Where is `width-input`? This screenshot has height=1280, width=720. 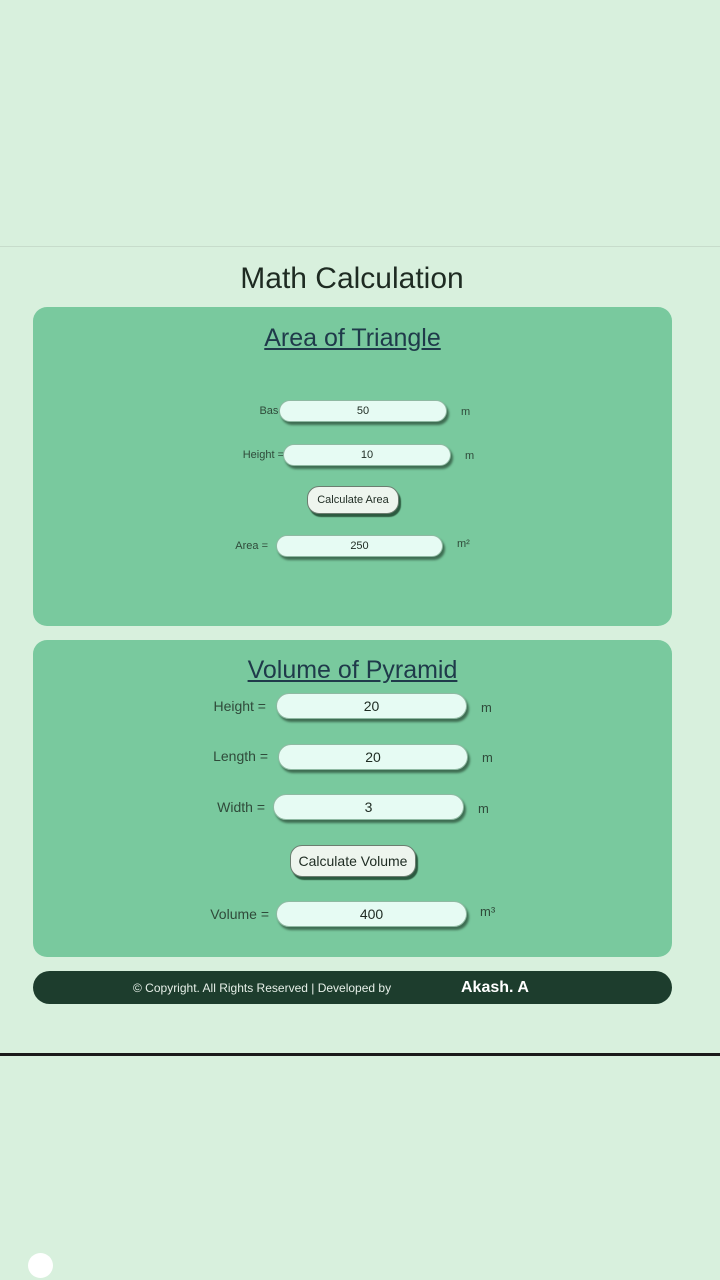
width-input is located at coordinates (368, 807).